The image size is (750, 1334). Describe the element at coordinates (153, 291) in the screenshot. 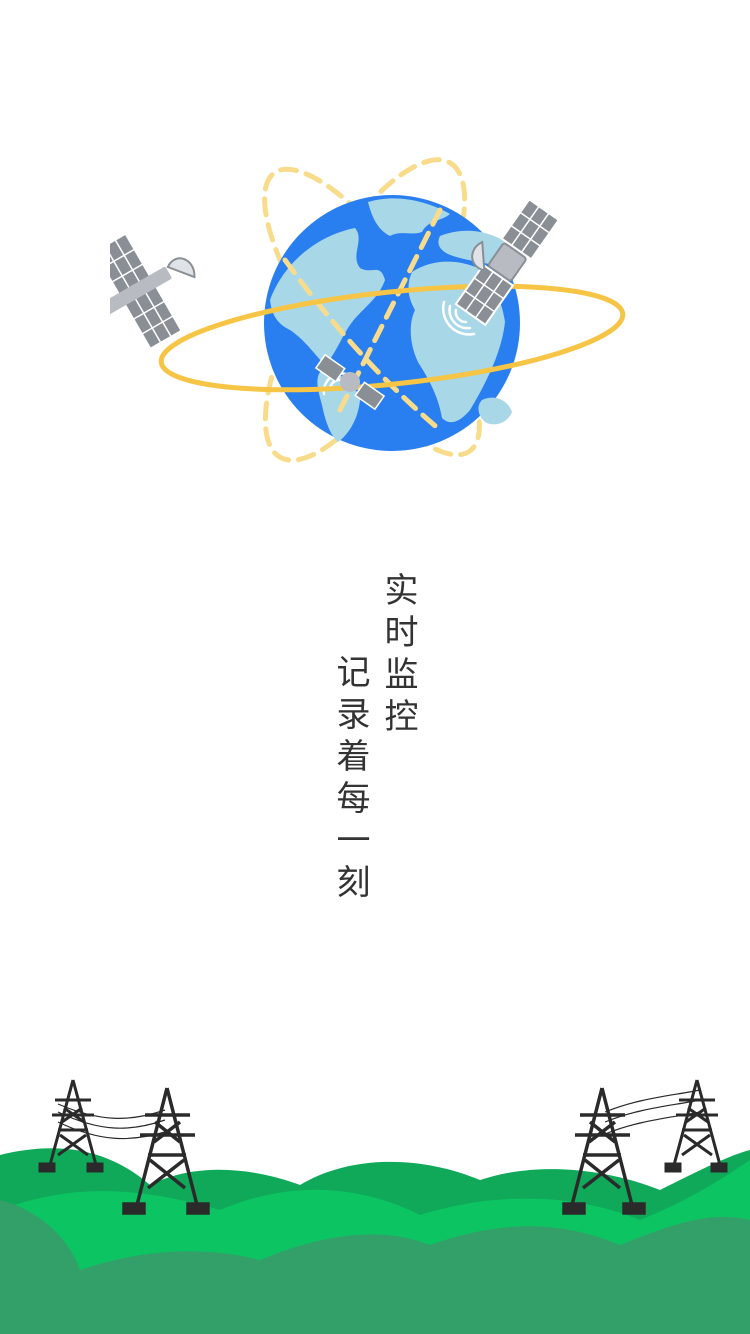

I see `satellite-icon` at that location.